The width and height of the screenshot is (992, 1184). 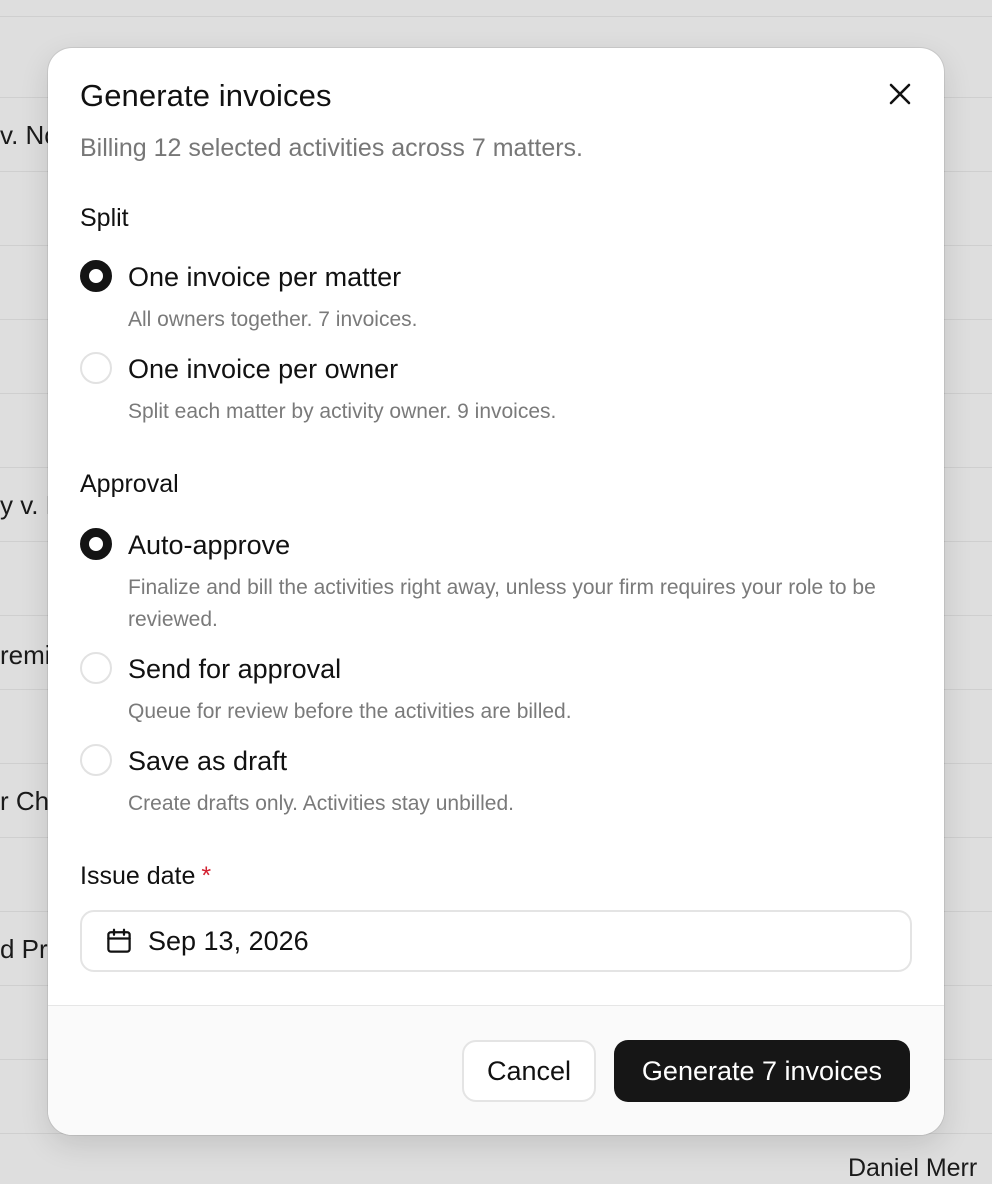 What do you see at coordinates (762, 1071) in the screenshot?
I see `generate-invoices-button: Generate 7 invoices` at bounding box center [762, 1071].